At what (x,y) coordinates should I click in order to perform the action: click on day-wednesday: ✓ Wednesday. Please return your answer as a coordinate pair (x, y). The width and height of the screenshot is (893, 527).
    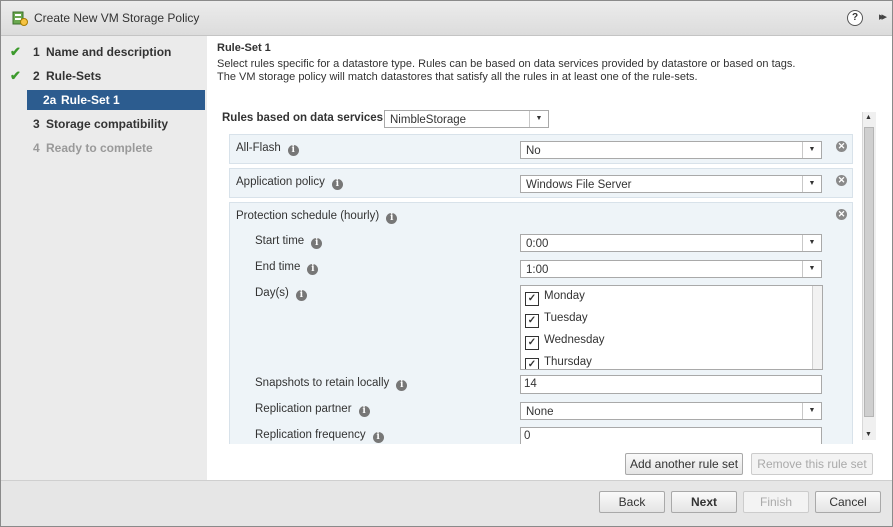
    Looking at the image, I should click on (565, 340).